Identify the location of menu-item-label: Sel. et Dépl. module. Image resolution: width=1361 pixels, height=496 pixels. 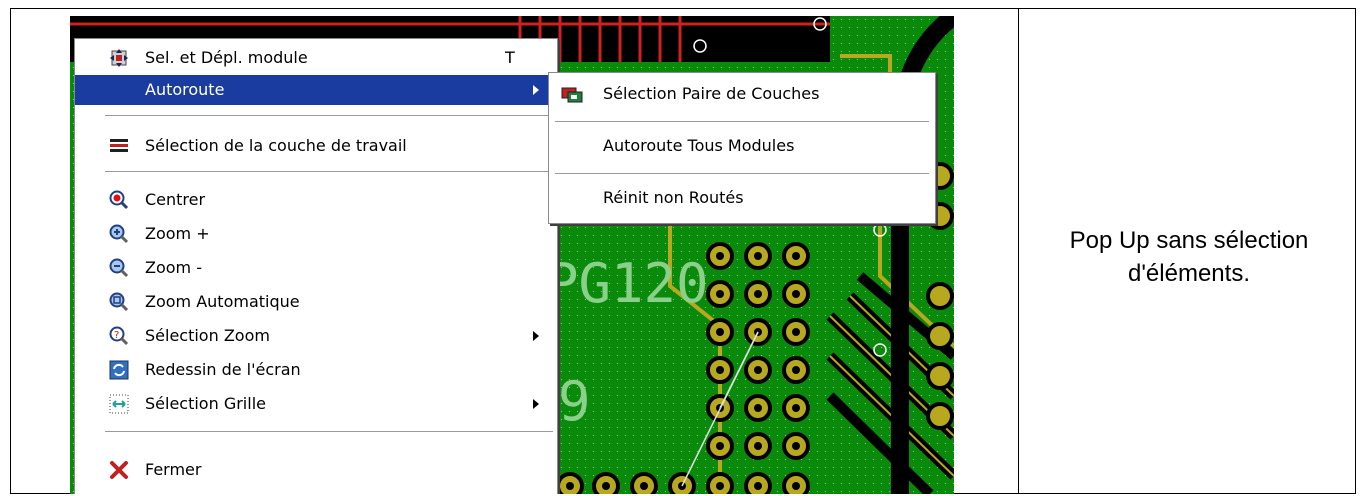
(226, 57).